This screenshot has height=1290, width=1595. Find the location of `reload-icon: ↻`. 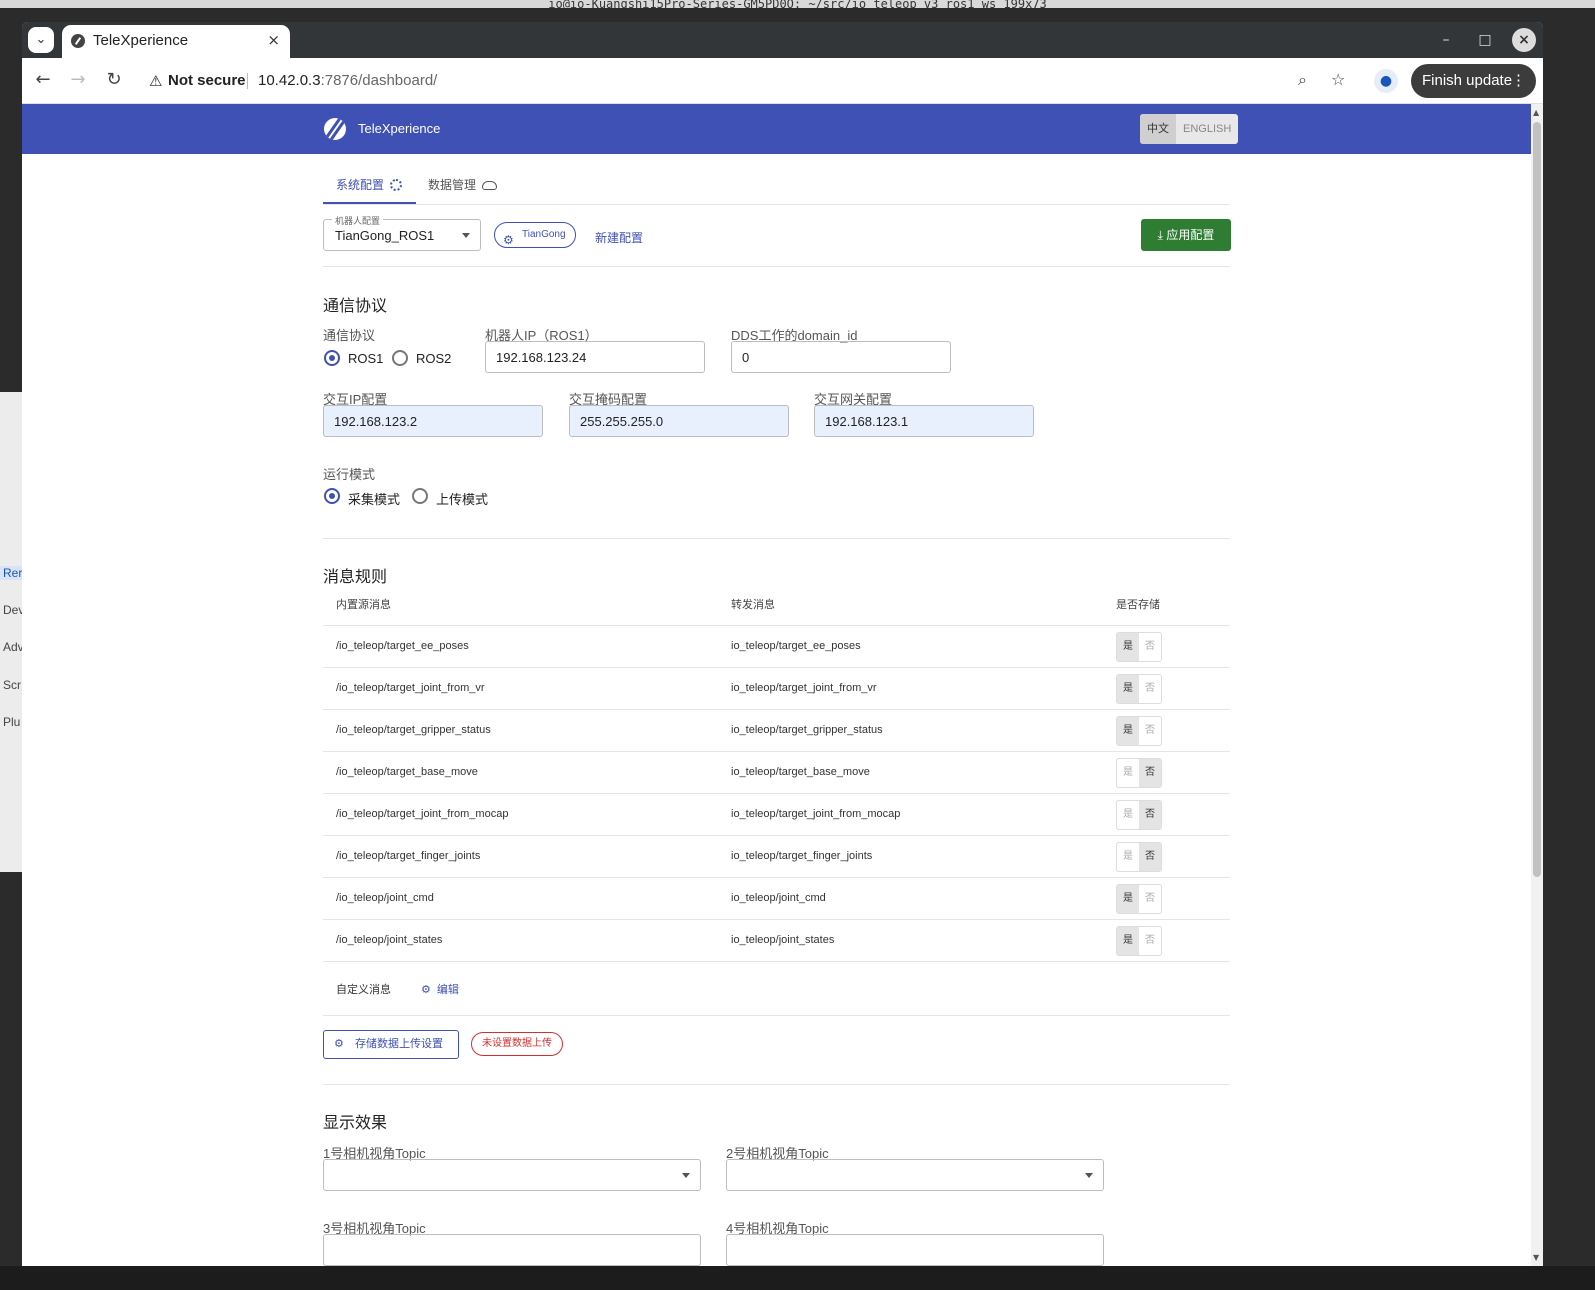

reload-icon: ↻ is located at coordinates (114, 80).